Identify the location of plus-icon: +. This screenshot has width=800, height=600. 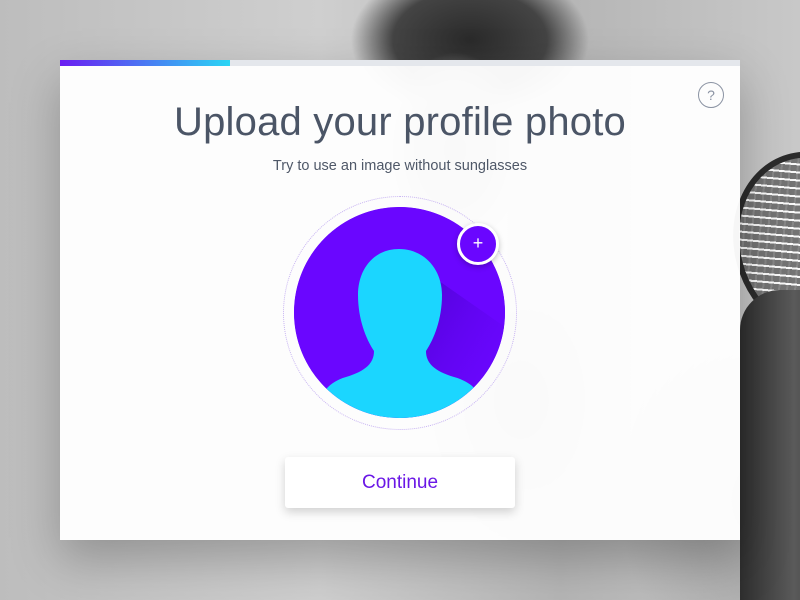
(478, 243).